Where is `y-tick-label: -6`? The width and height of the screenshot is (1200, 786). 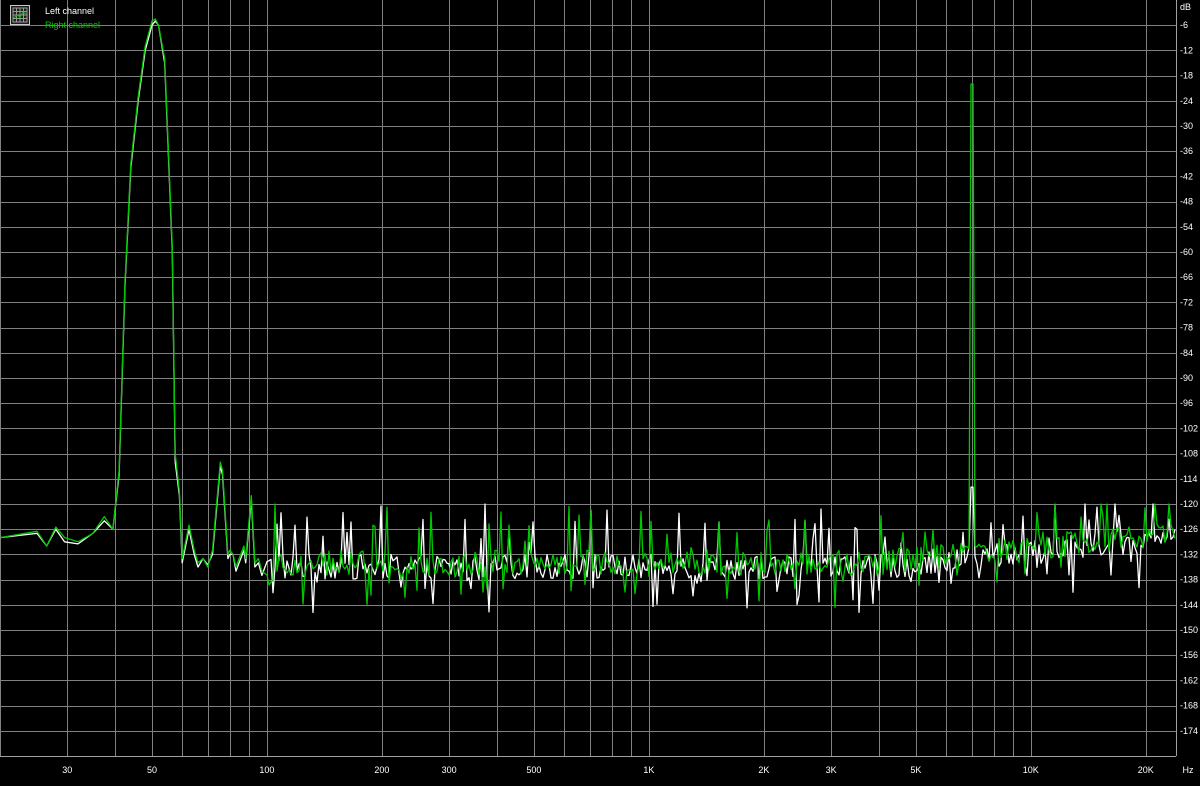
y-tick-label: -6 is located at coordinates (1184, 25).